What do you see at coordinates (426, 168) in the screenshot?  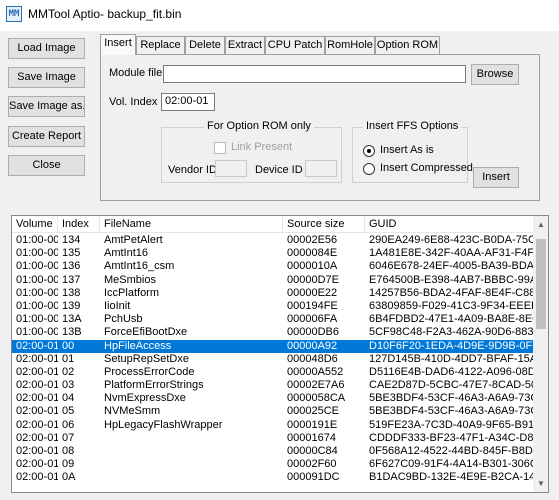 I see `insert-compressed-label: Insert Compressed` at bounding box center [426, 168].